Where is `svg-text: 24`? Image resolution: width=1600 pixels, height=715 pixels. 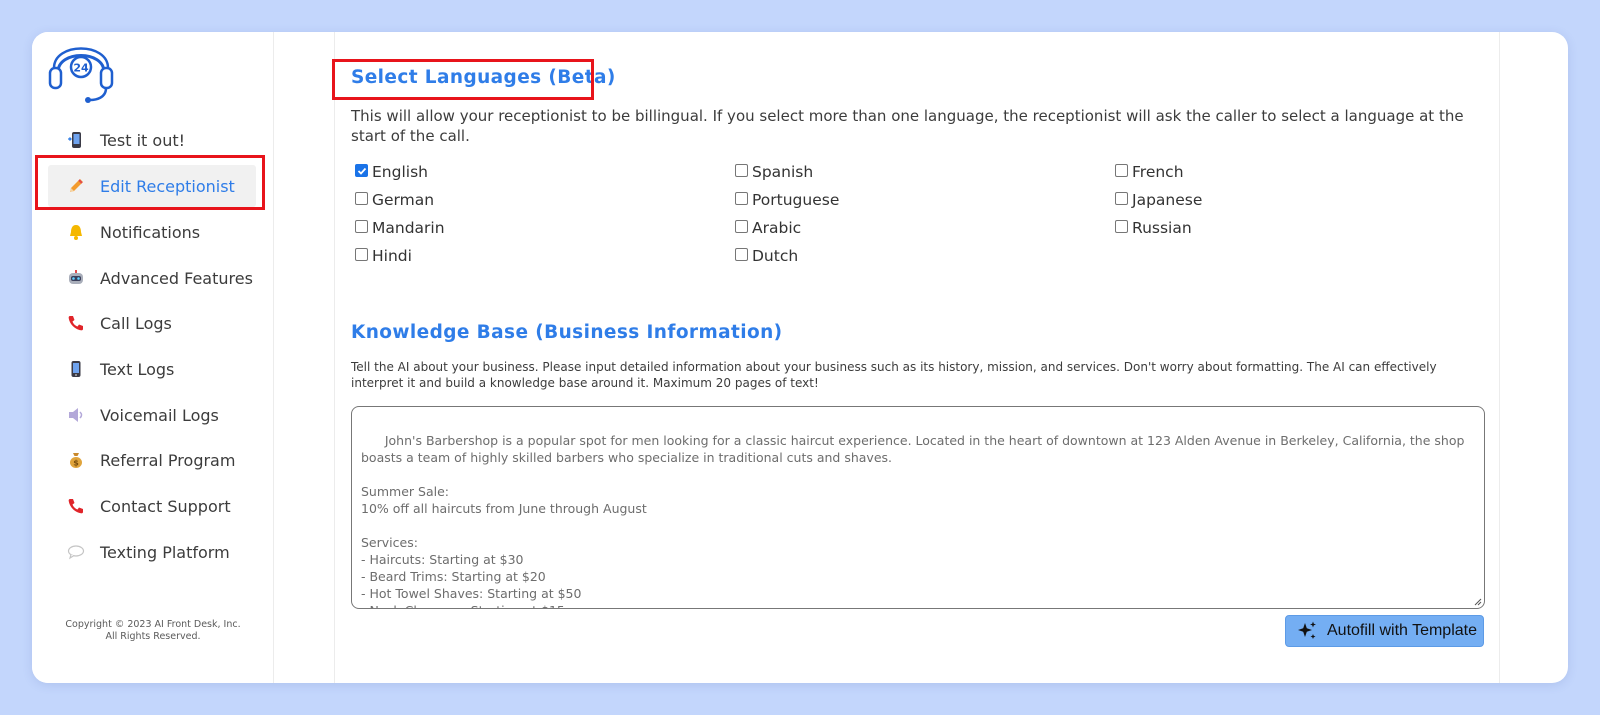
svg-text: 24 is located at coordinates (81, 68).